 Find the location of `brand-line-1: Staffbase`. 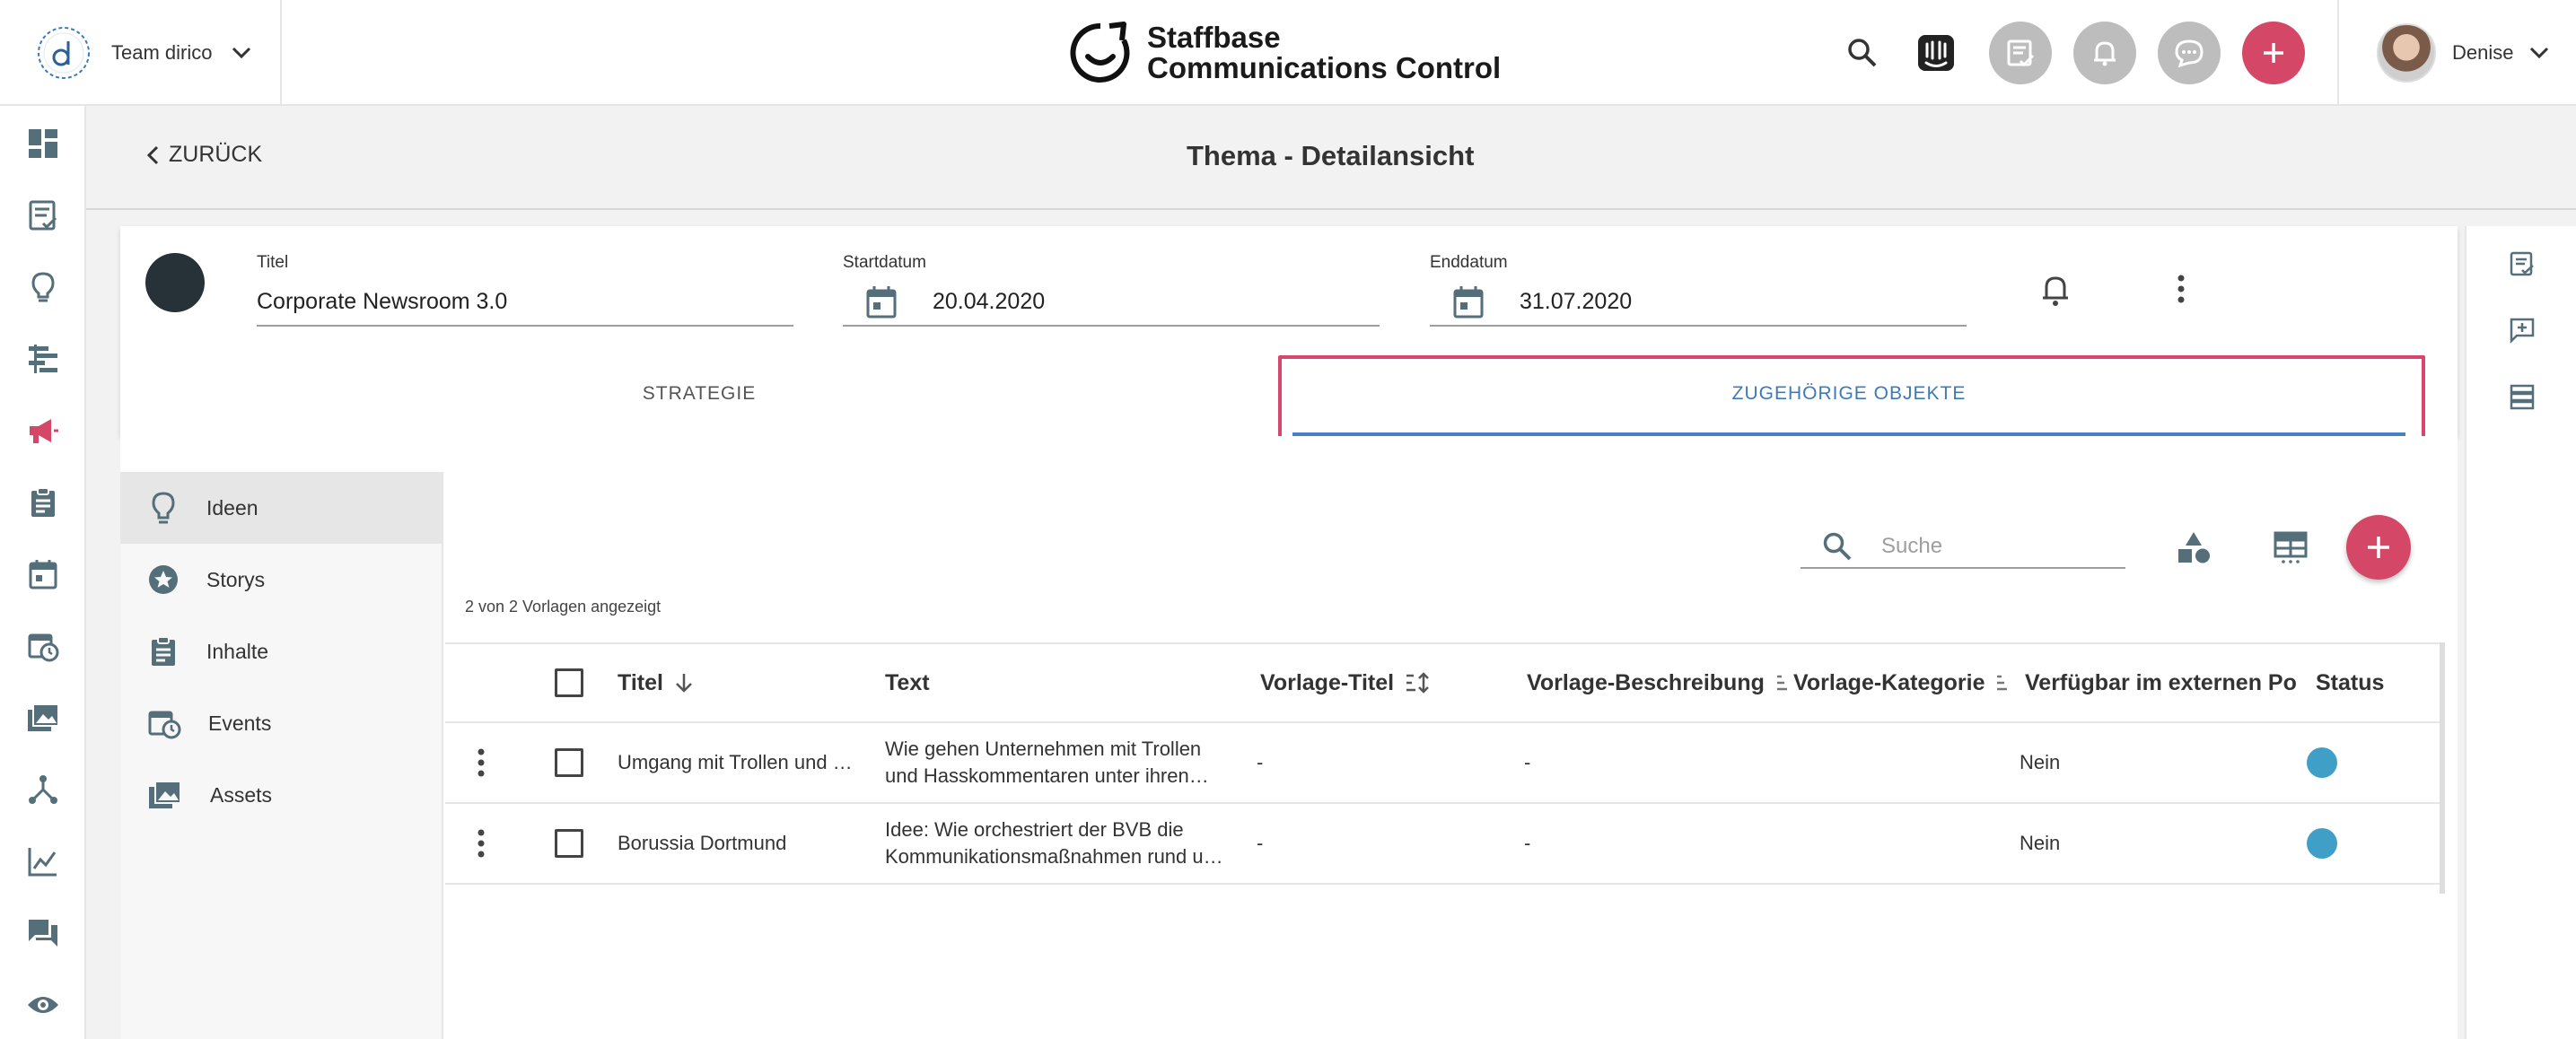

brand-line-1: Staffbase is located at coordinates (1214, 37).